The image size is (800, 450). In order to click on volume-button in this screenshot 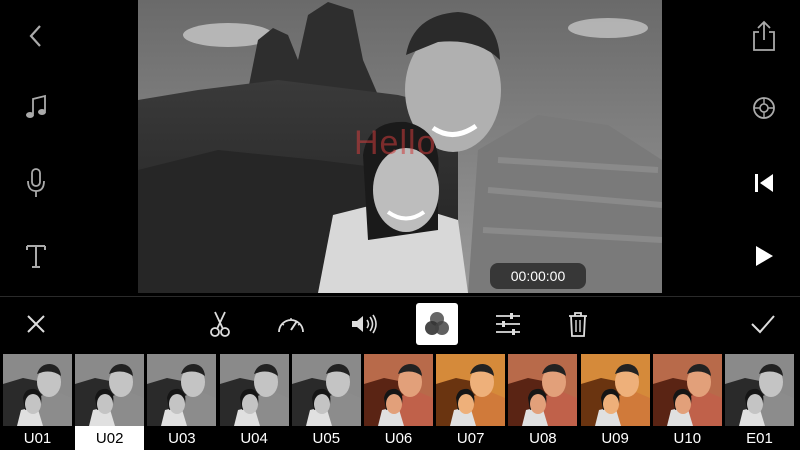, I will do `click(364, 324)`.